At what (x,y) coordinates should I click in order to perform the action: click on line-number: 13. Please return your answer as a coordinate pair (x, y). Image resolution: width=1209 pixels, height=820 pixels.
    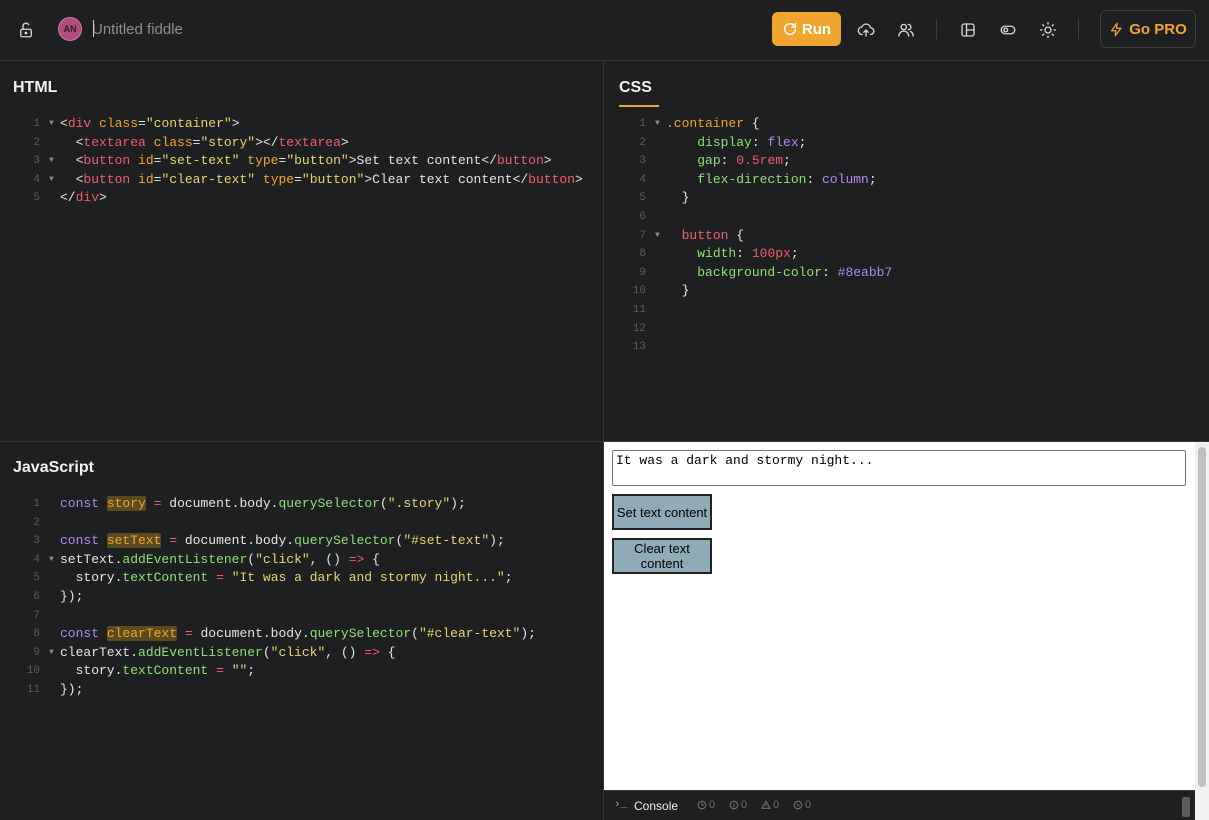
    Looking at the image, I should click on (639, 347).